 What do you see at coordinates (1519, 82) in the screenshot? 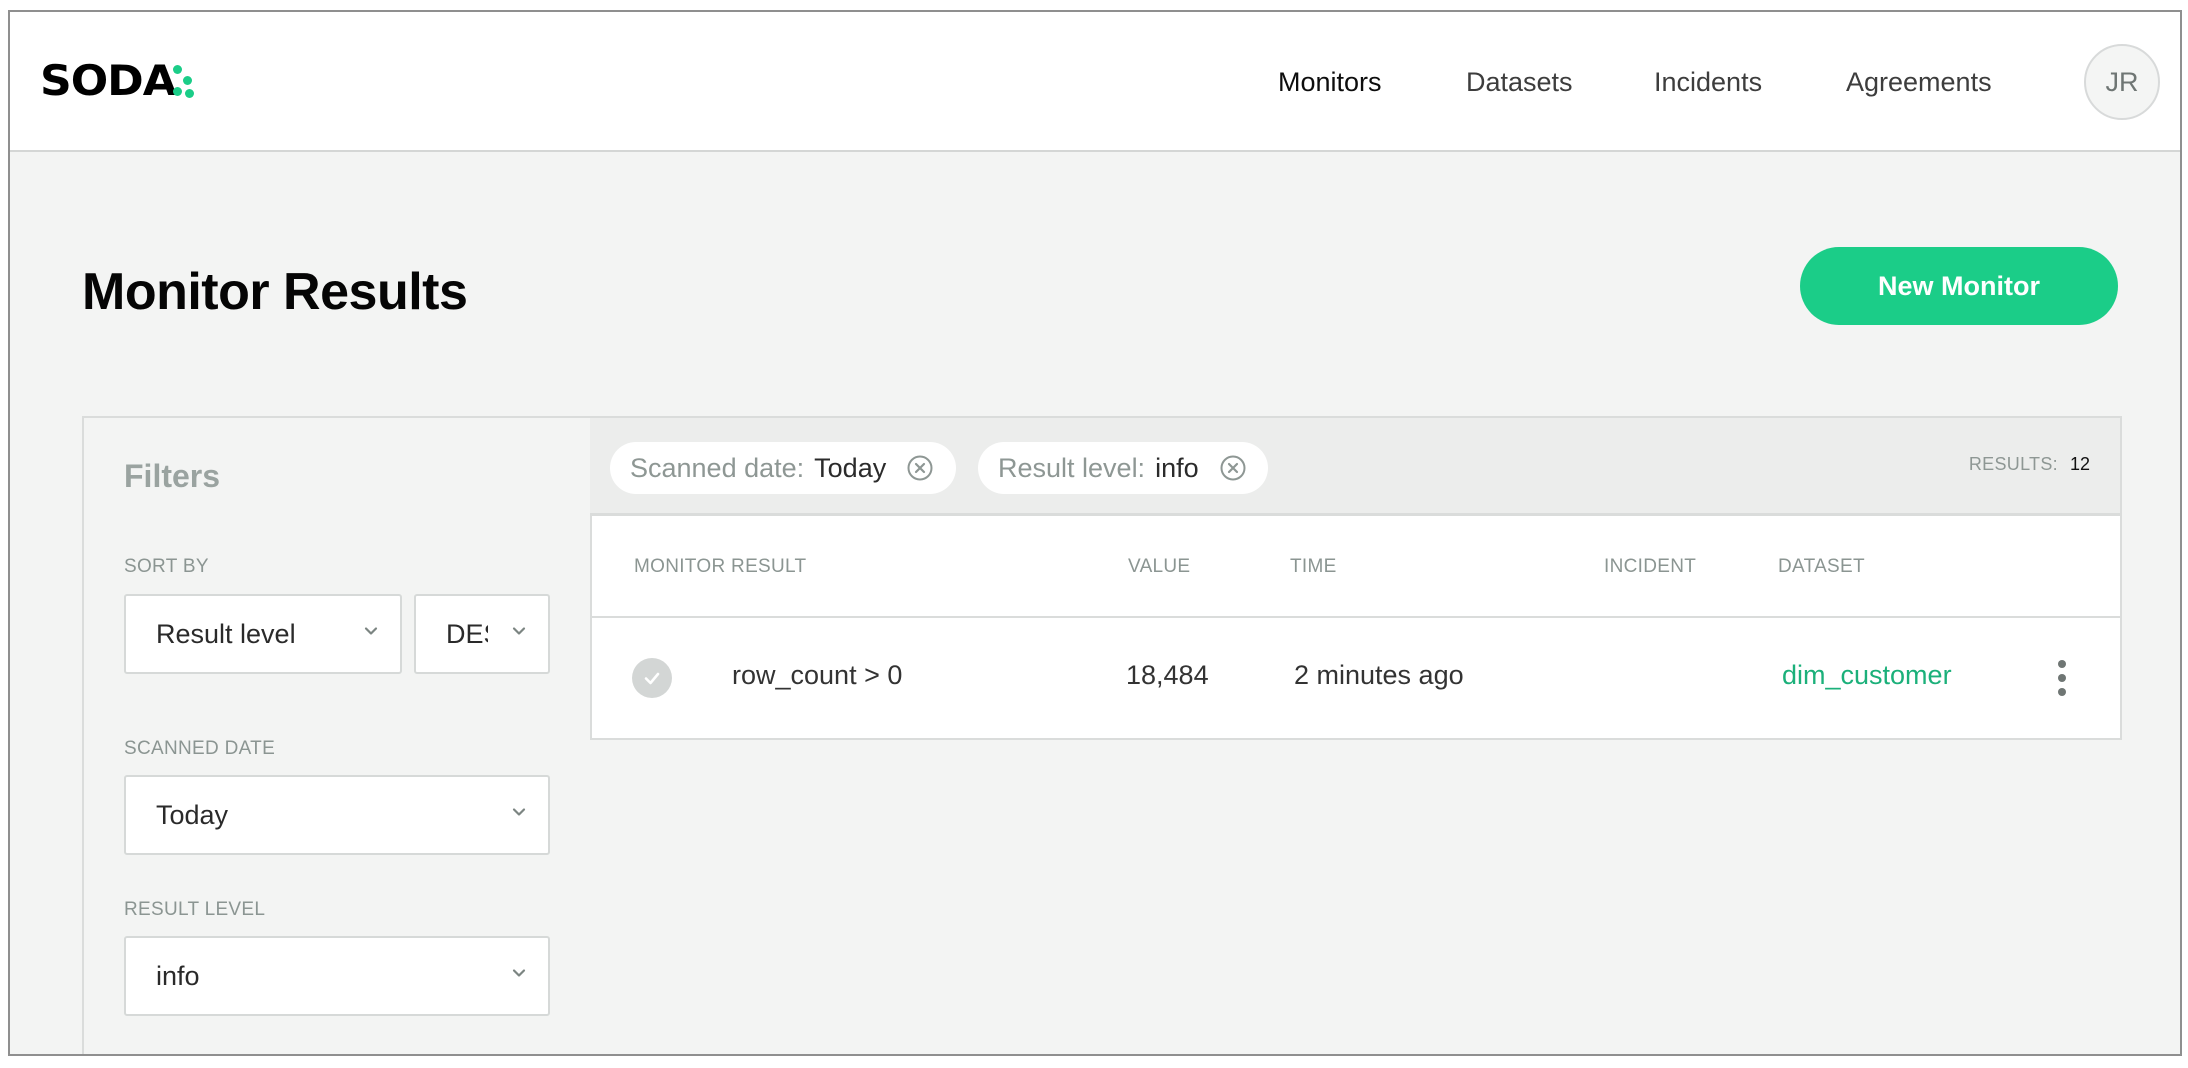
I see `nav-datasets: Datasets` at bounding box center [1519, 82].